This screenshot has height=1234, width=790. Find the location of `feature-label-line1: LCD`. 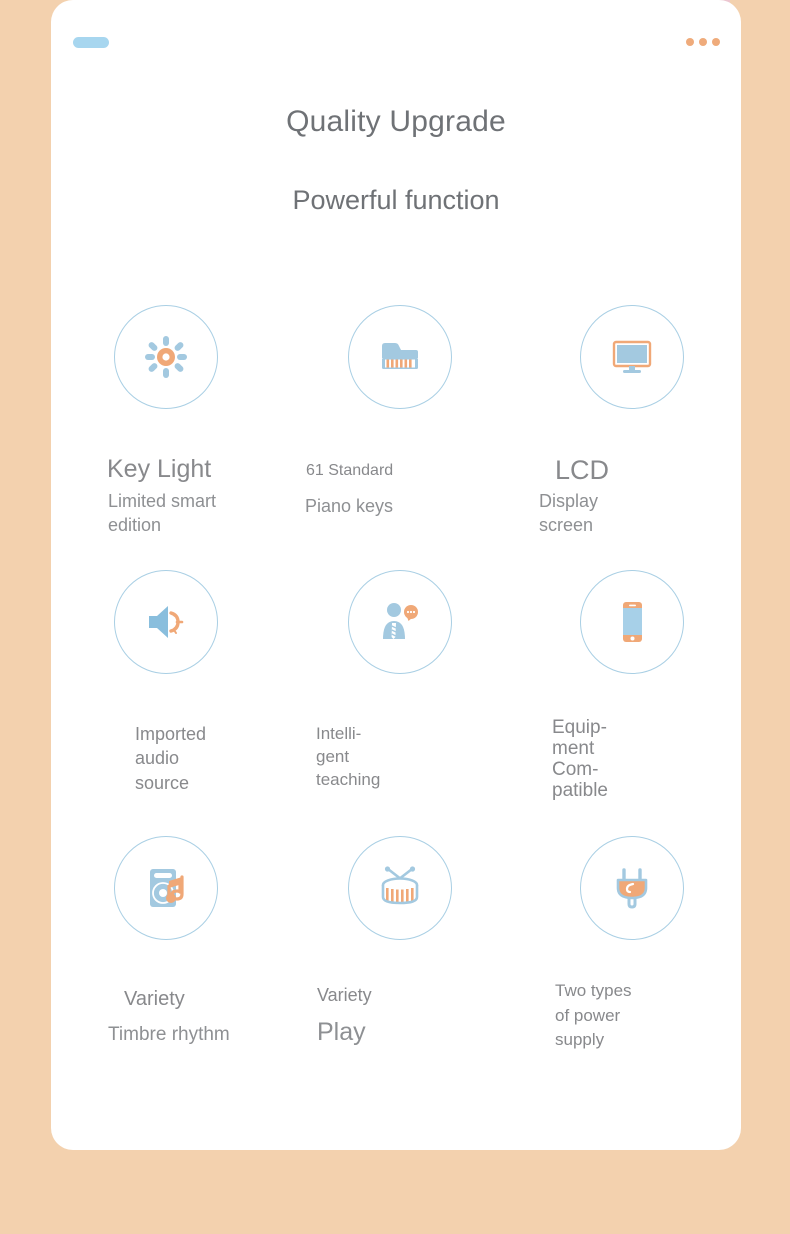

feature-label-line1: LCD is located at coordinates (582, 470).